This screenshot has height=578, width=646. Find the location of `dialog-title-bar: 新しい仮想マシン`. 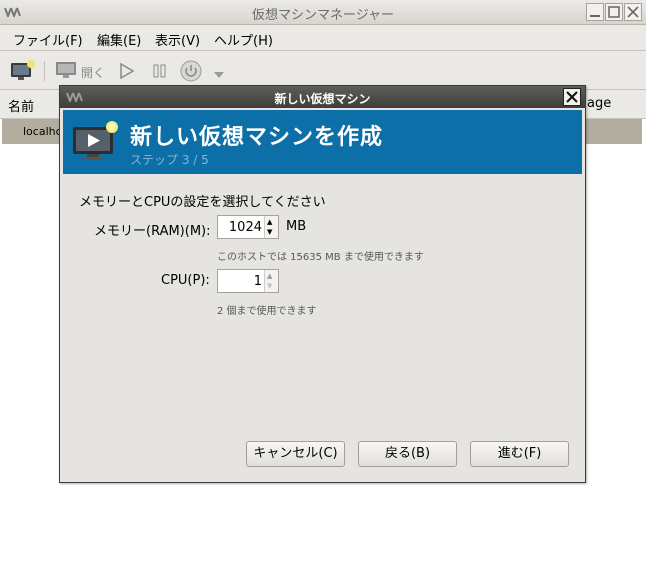

dialog-title-bar: 新しい仮想マシン is located at coordinates (322, 97).